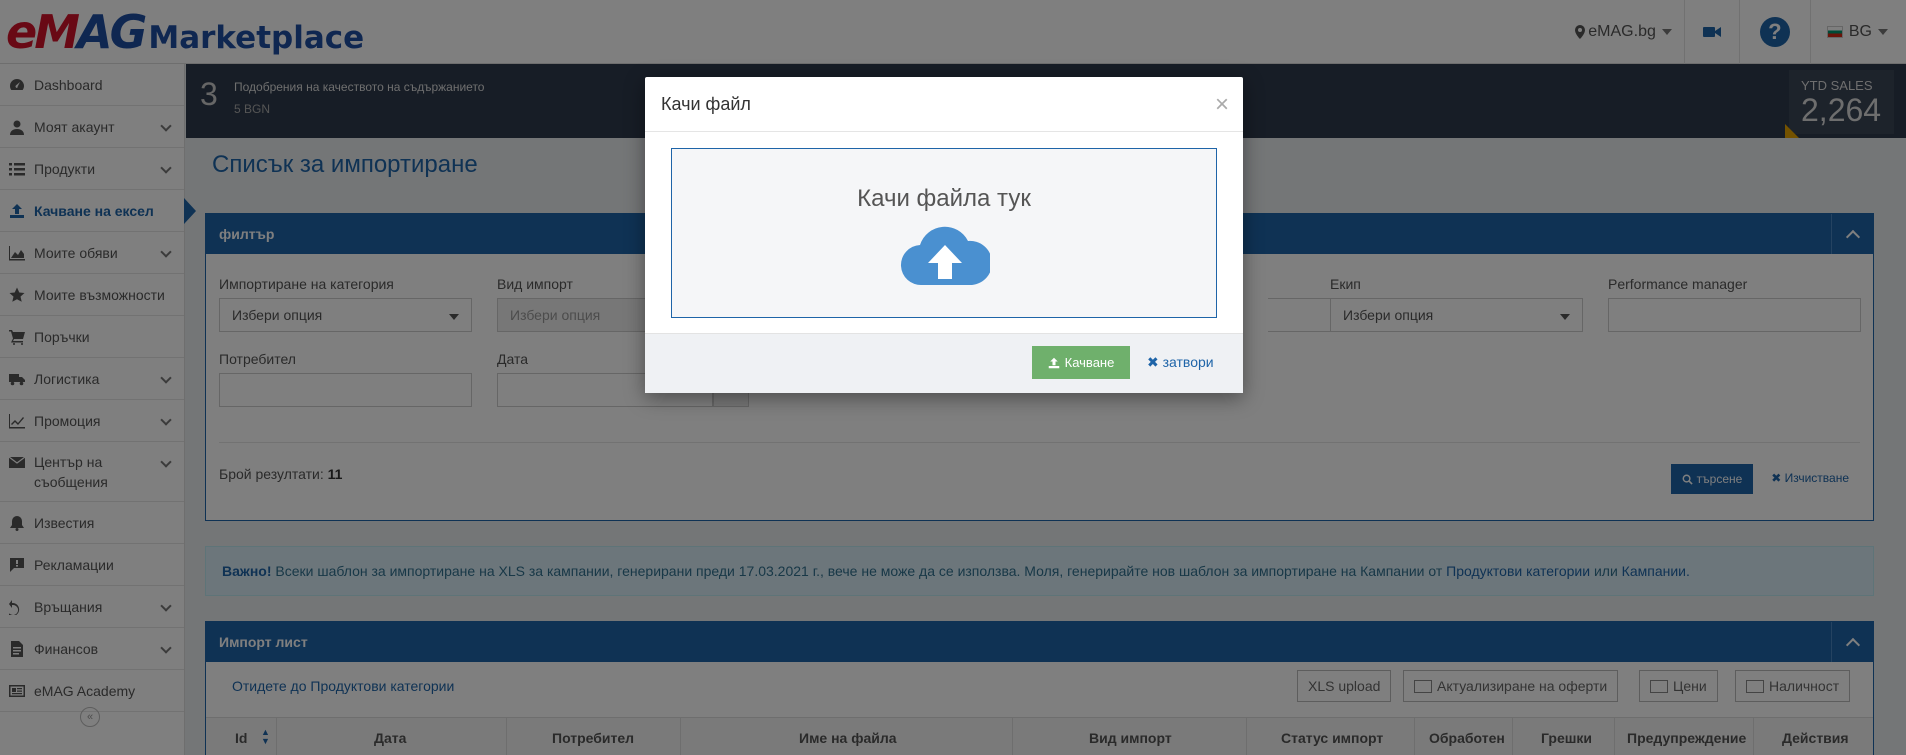 This screenshot has width=1906, height=755. I want to click on modal-footer: Качване ✖ затвори, so click(944, 363).